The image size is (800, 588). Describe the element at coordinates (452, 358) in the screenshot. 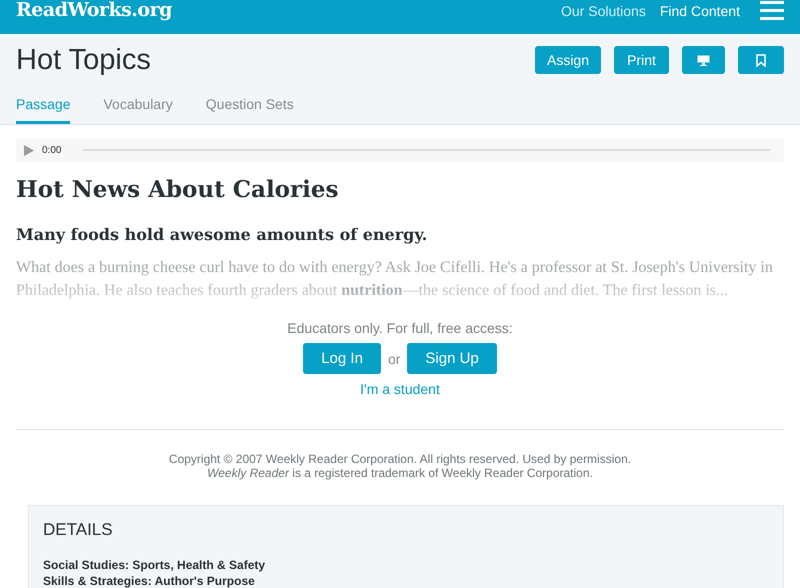

I see `signup-button: Sign Up` at that location.